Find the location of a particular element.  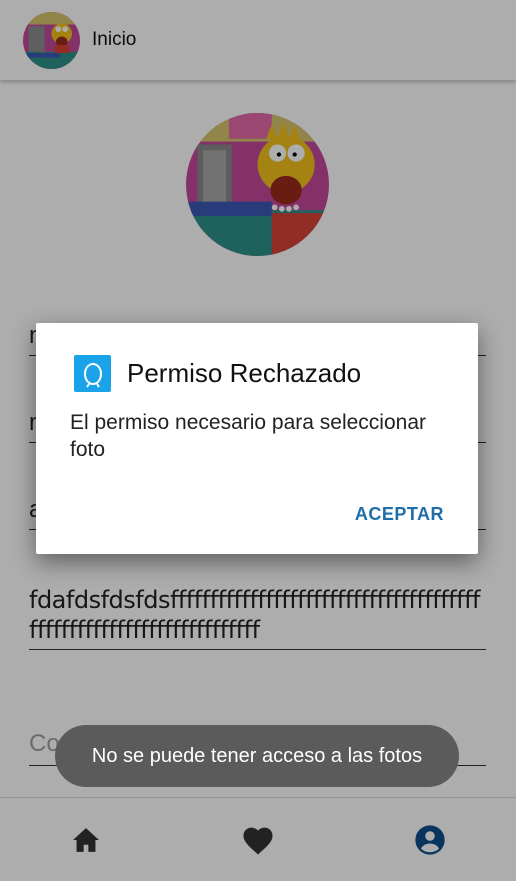

app-icon is located at coordinates (92, 373).